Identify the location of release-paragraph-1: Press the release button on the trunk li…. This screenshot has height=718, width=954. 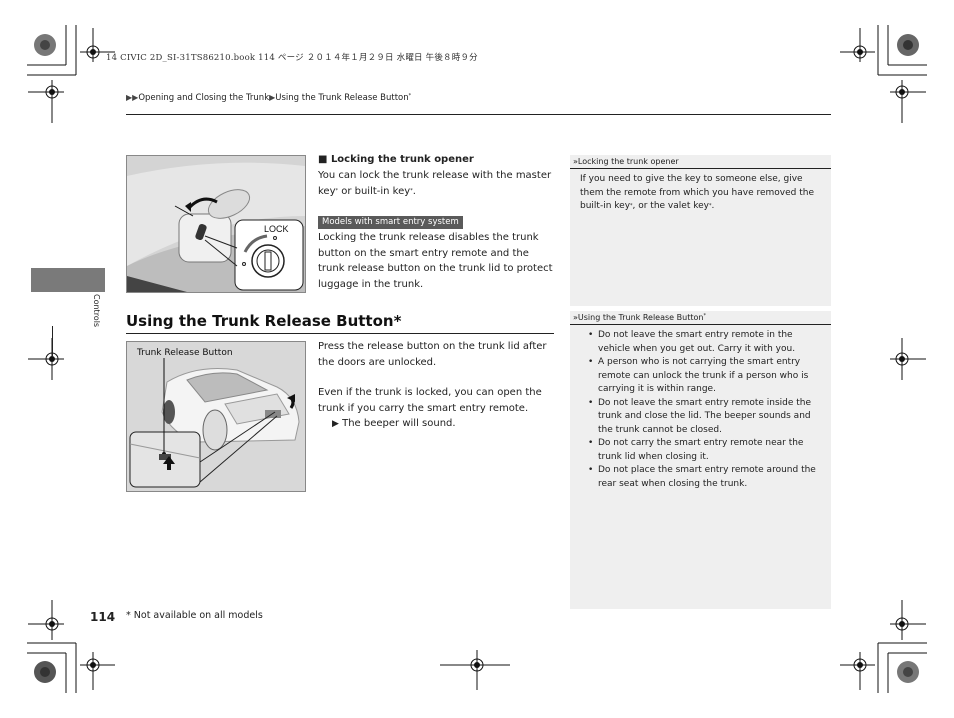
(432, 354).